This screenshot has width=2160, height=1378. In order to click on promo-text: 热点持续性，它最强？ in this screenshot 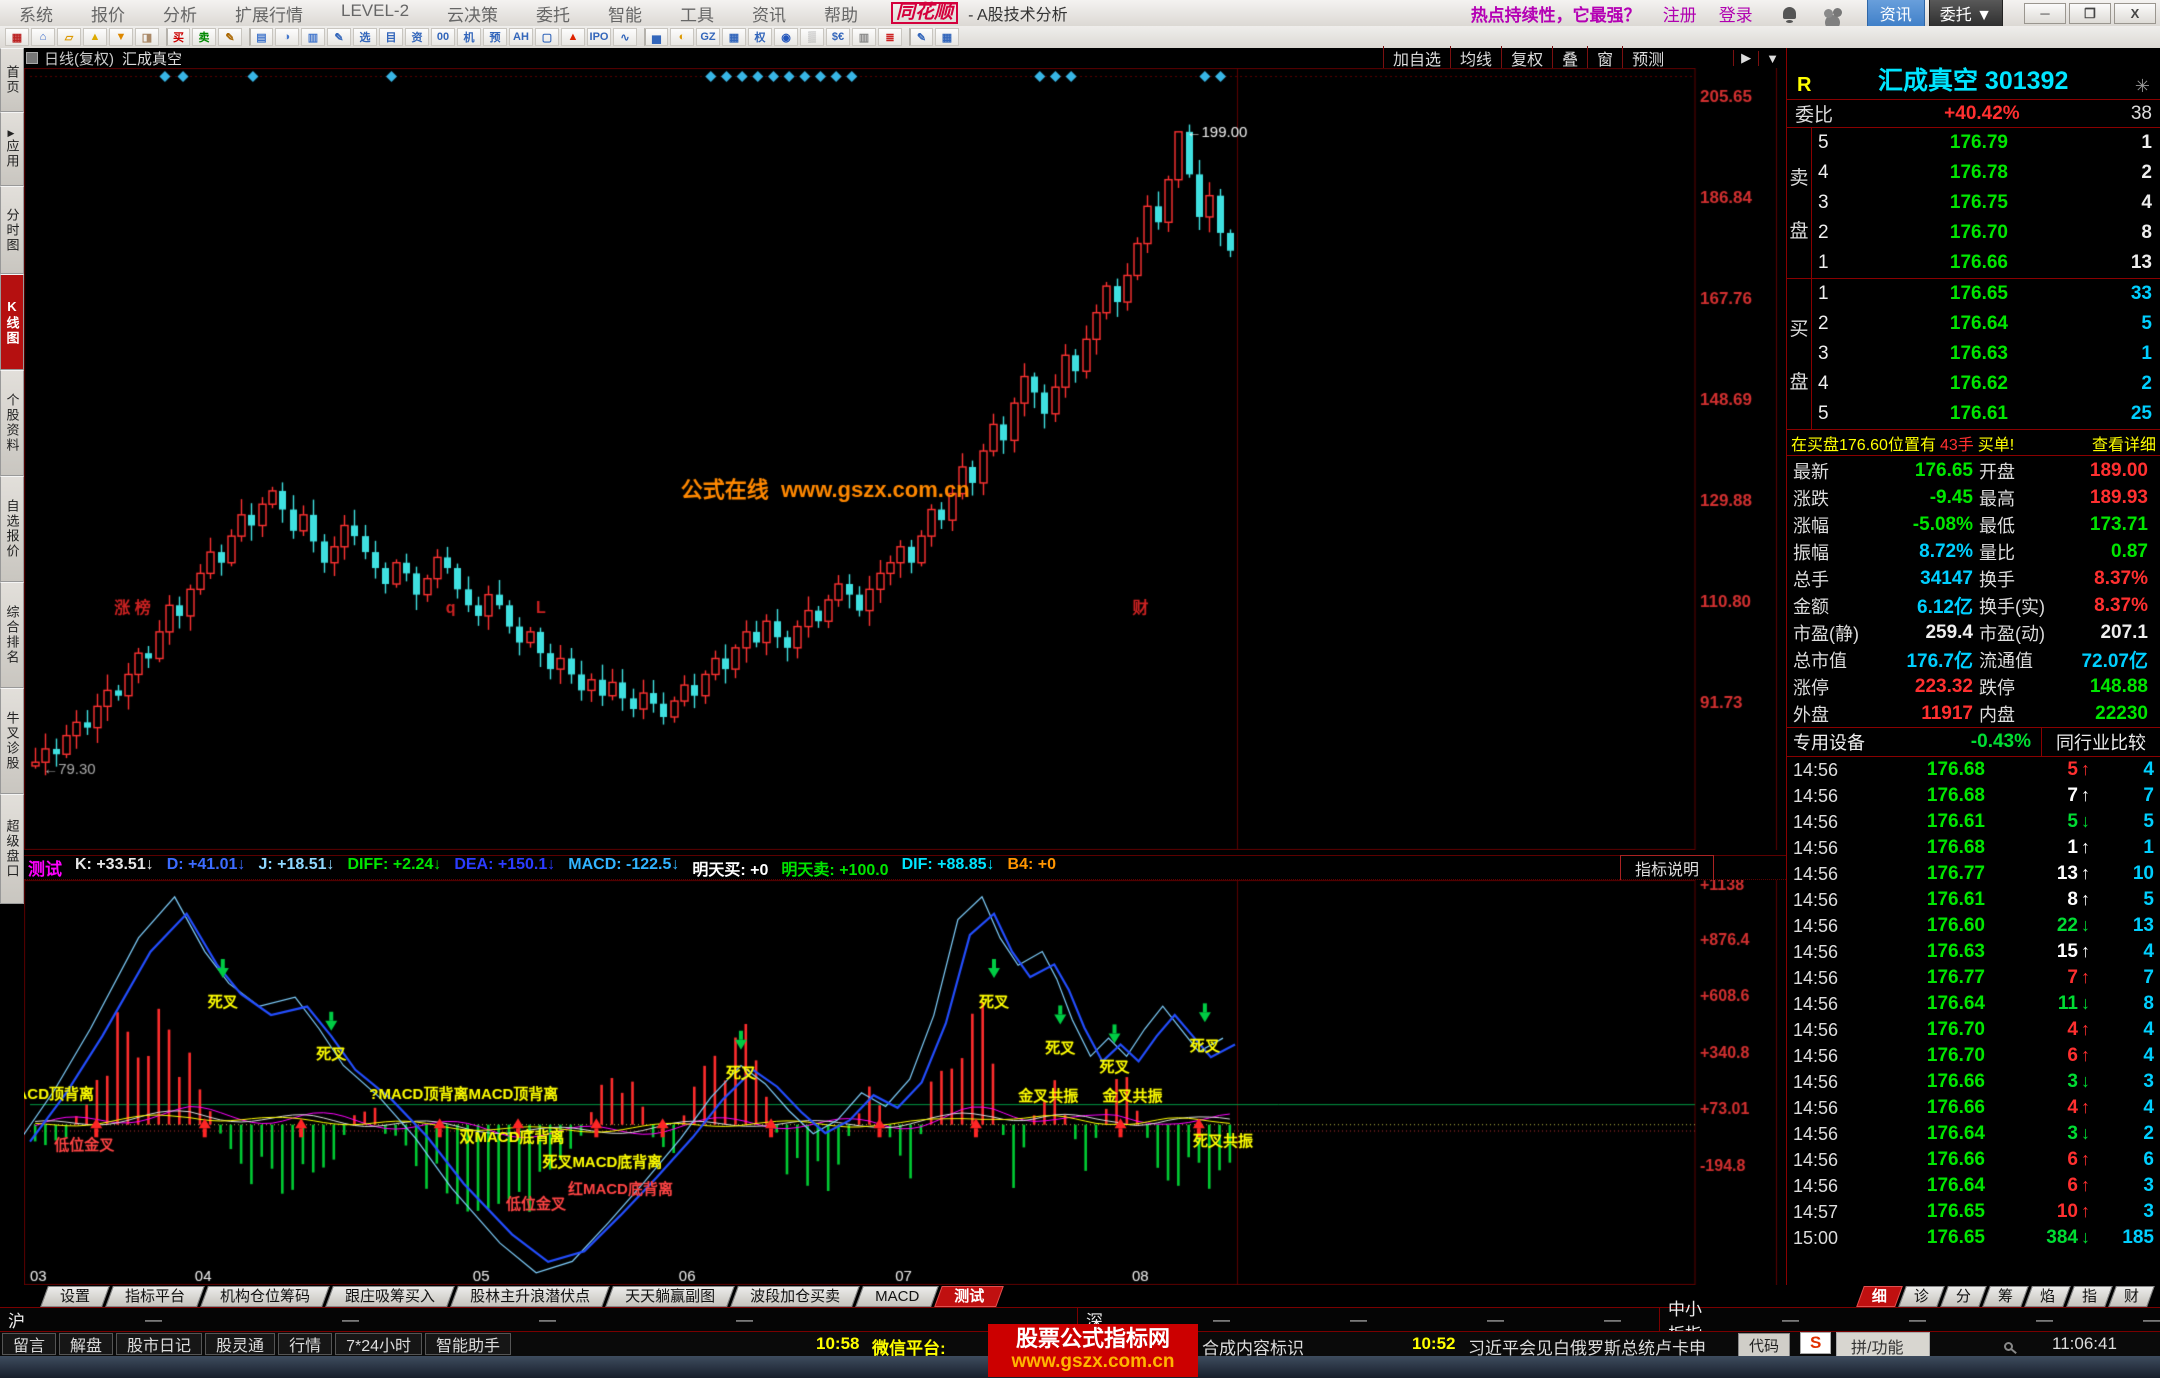, I will do `click(1556, 13)`.